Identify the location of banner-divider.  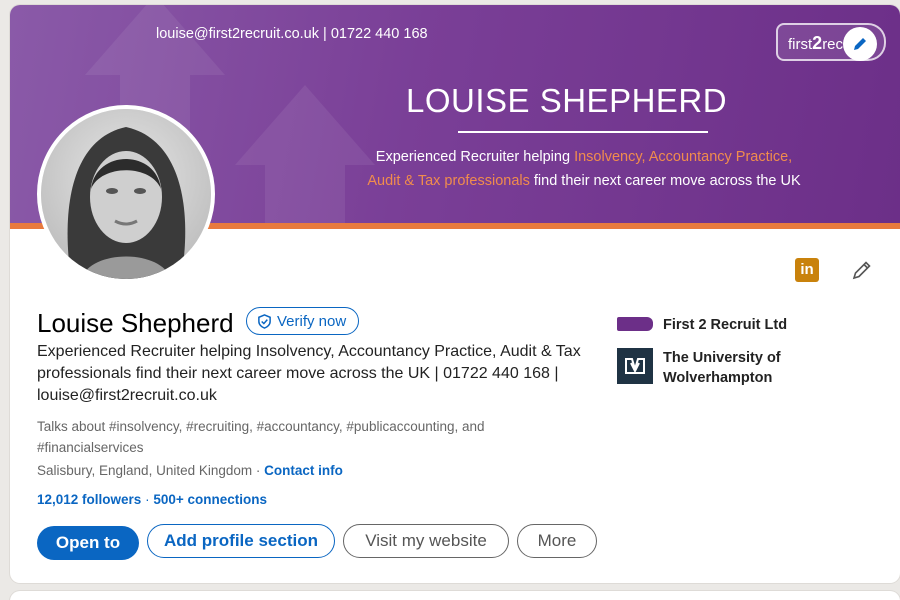
(583, 132).